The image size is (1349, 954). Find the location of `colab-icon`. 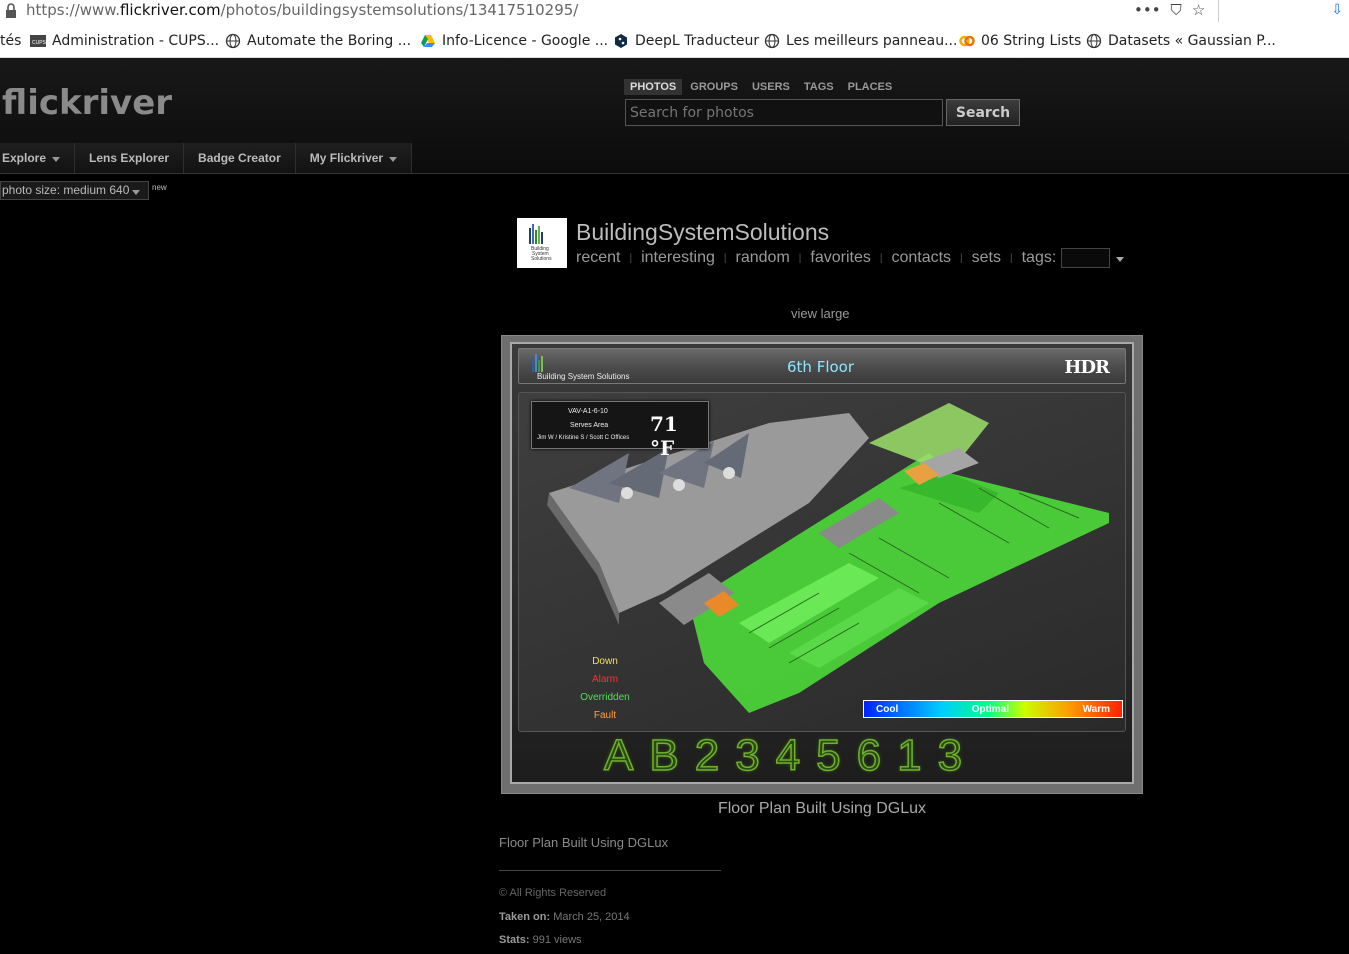

colab-icon is located at coordinates (967, 41).